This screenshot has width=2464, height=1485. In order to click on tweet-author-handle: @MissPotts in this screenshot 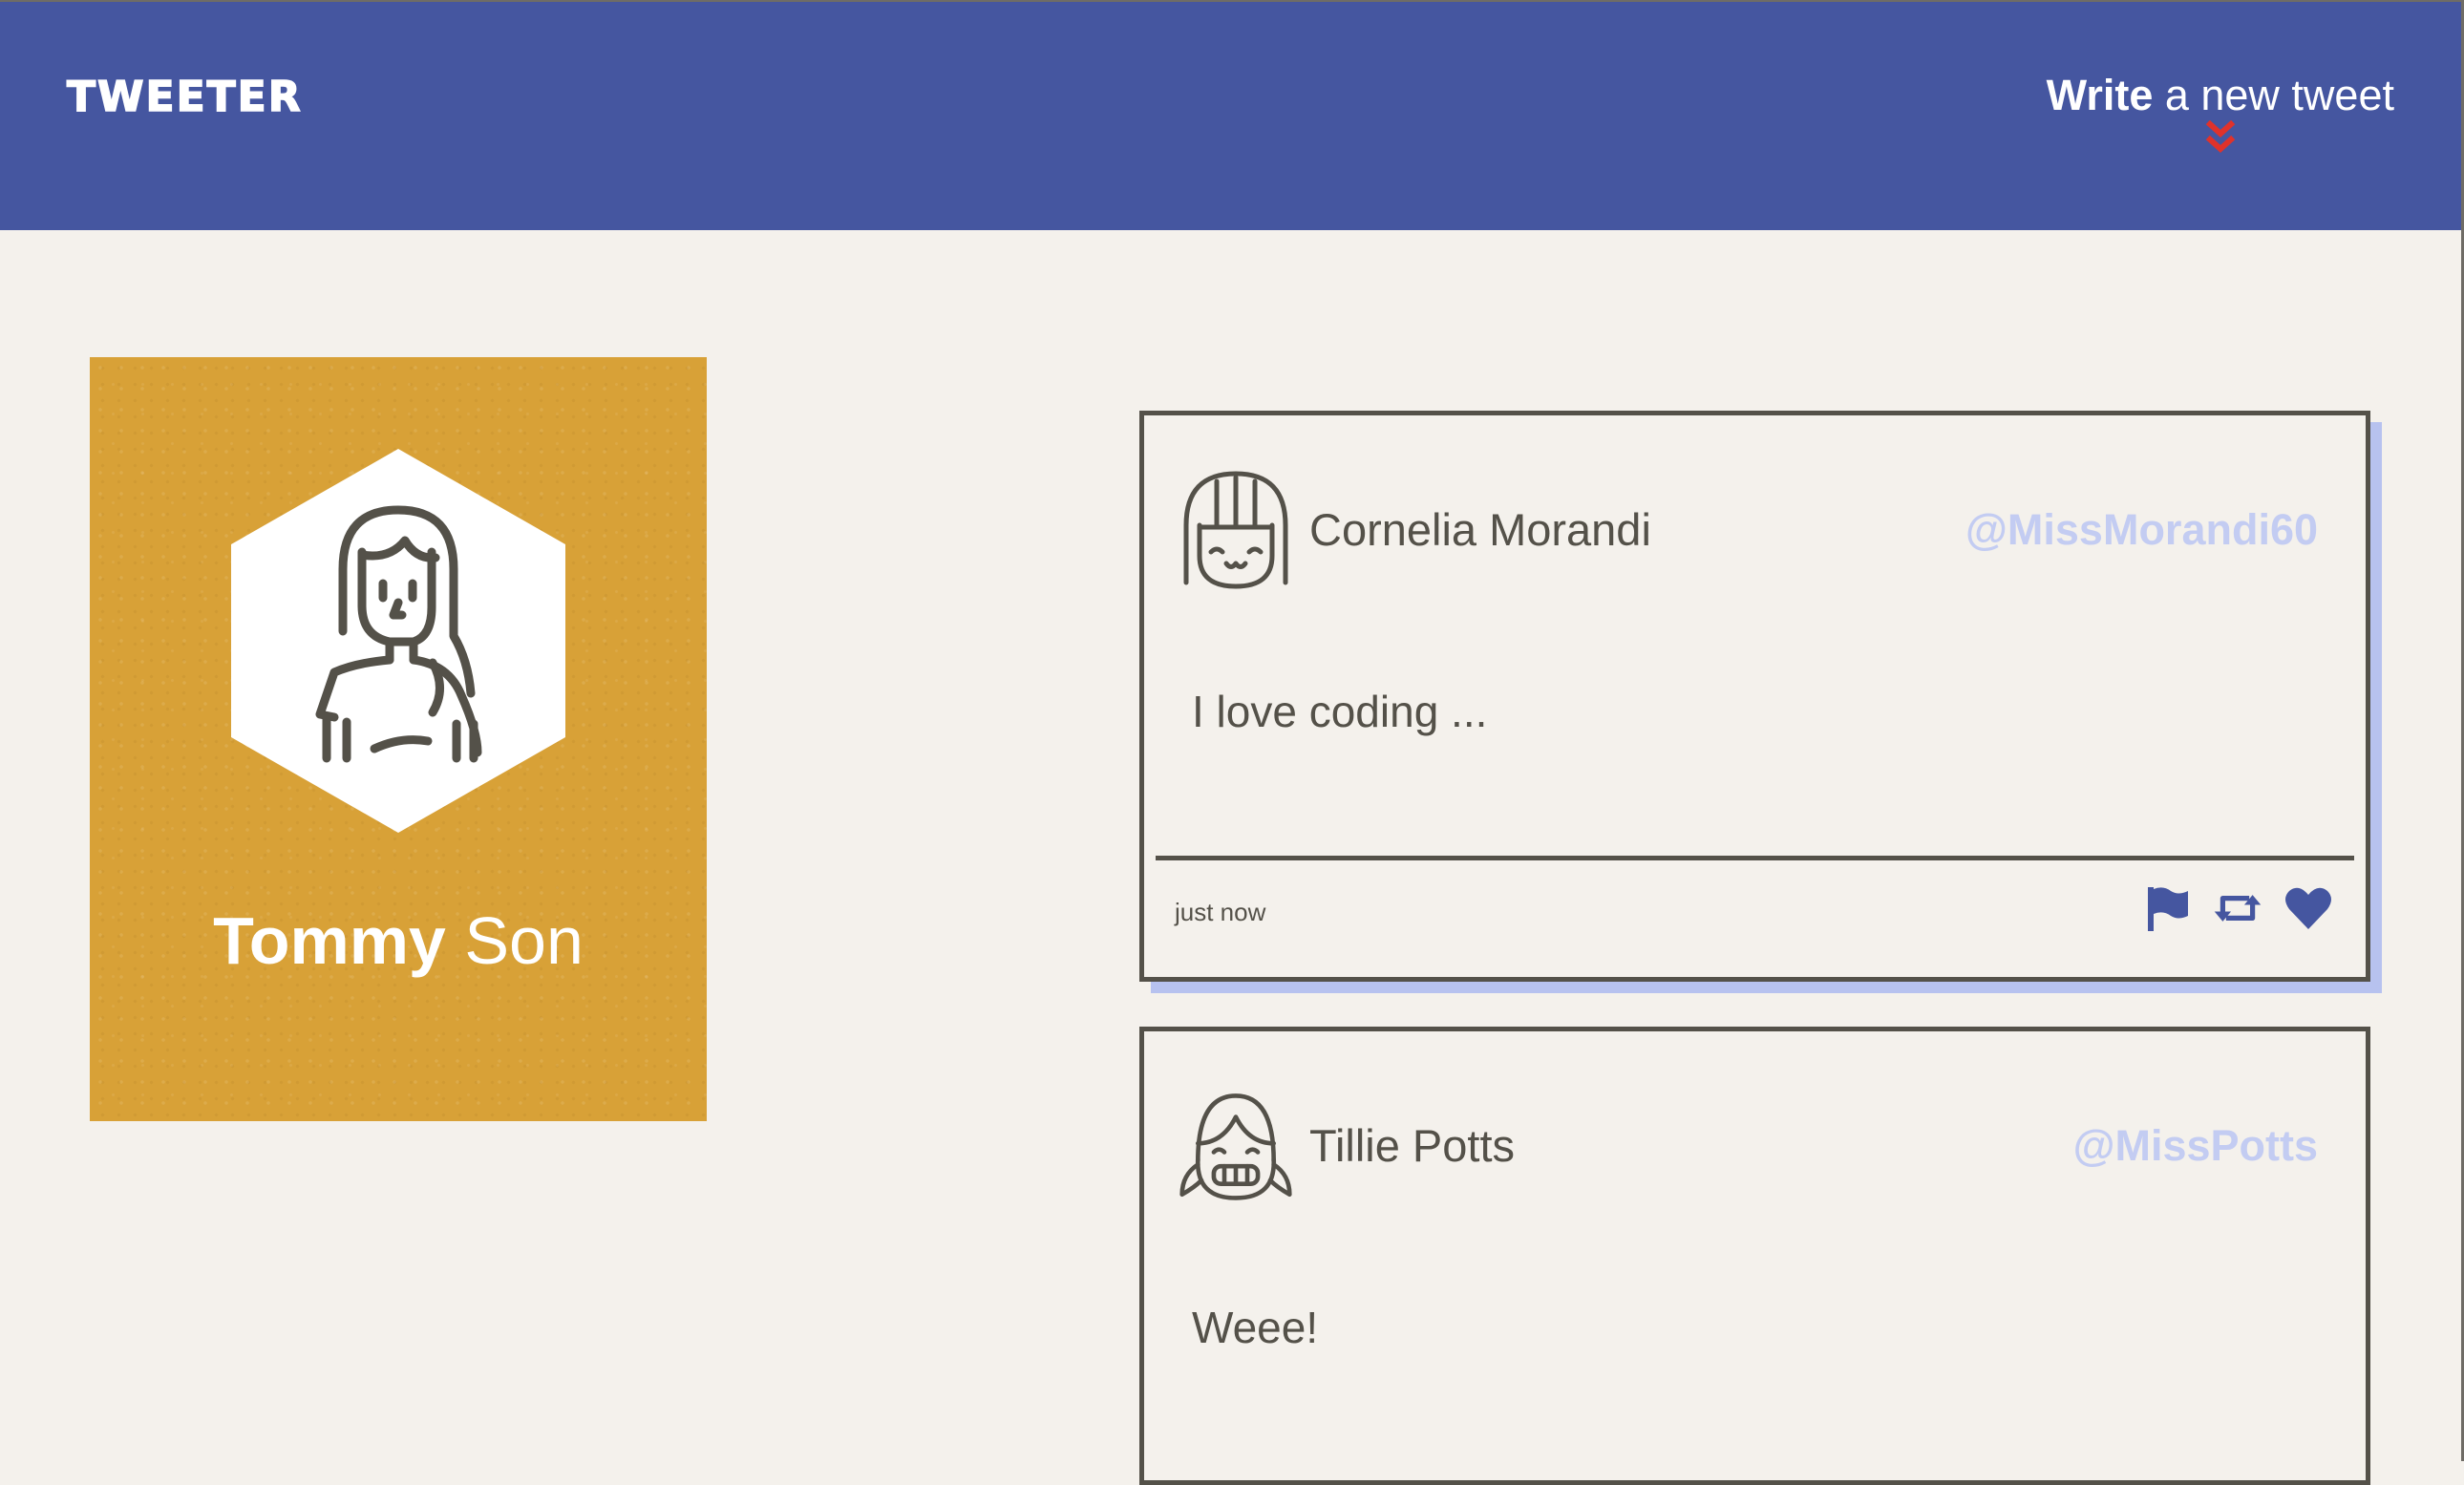, I will do `click(2195, 1146)`.